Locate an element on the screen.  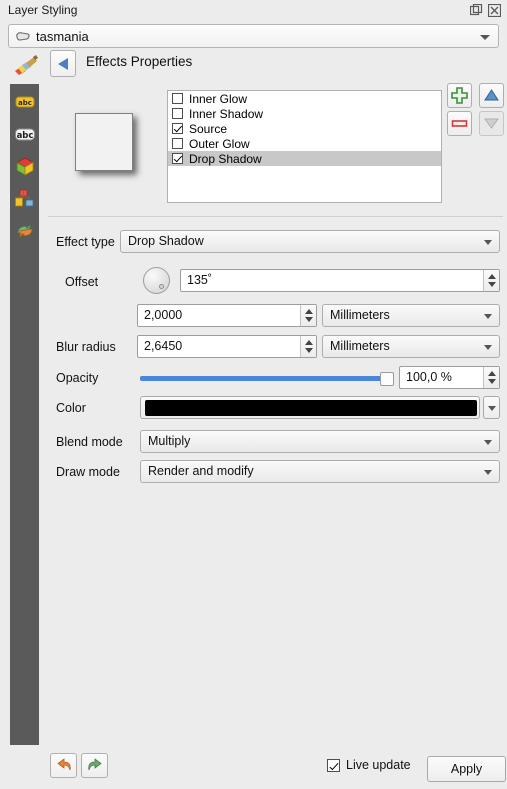
close-icon is located at coordinates (494, 10).